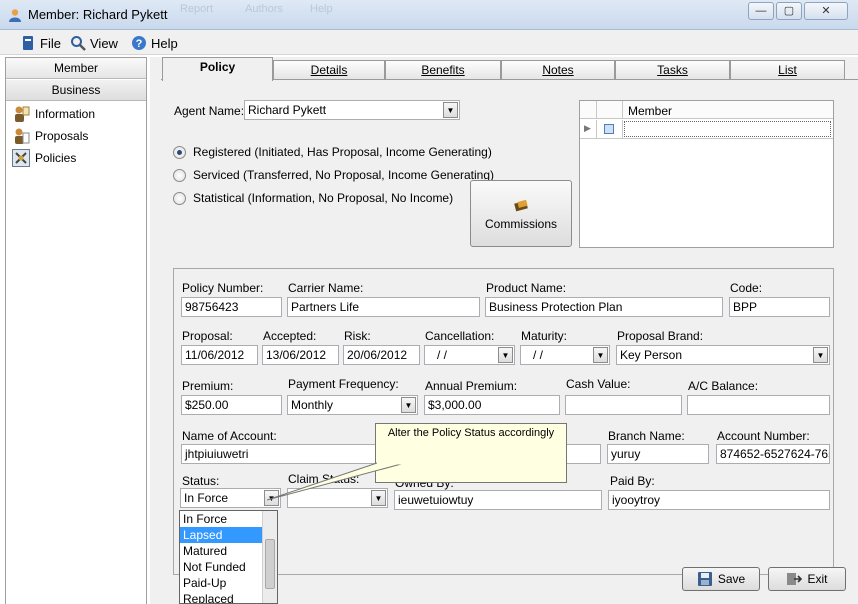 Image resolution: width=858 pixels, height=604 pixels. Describe the element at coordinates (207, 336) in the screenshot. I see `proposal-date-label: Proposal:` at that location.